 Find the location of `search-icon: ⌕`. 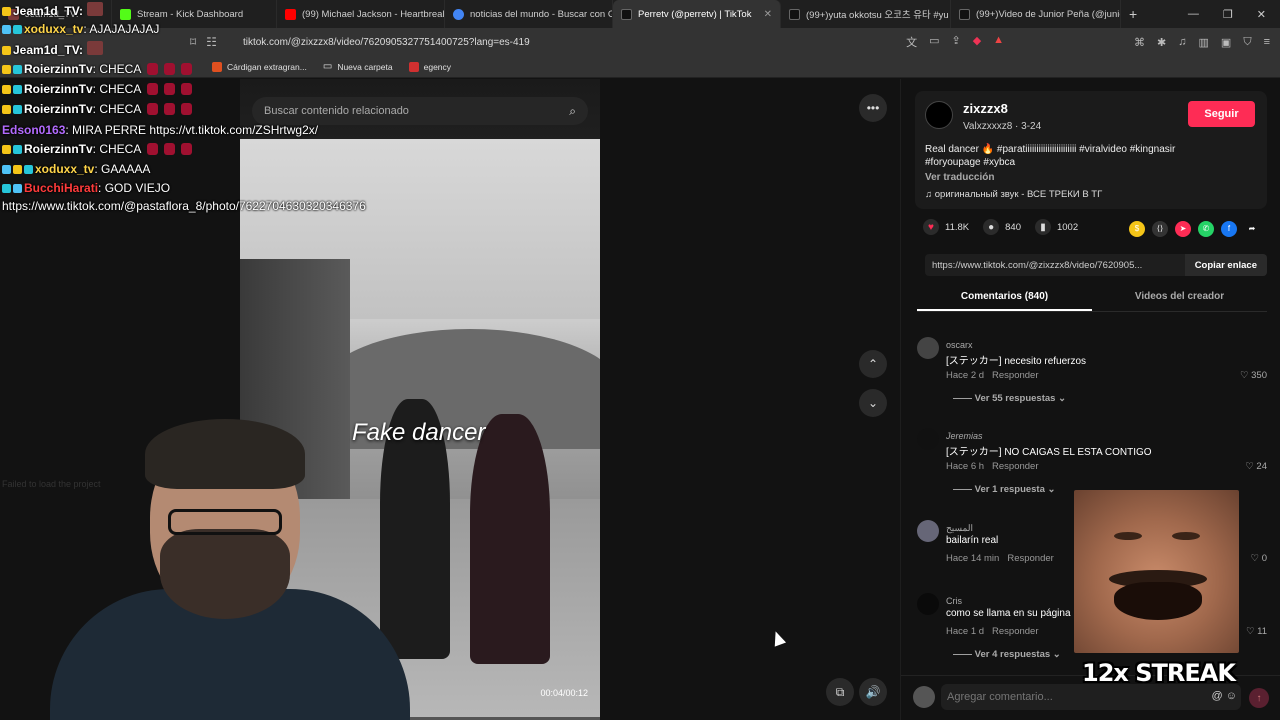

search-icon: ⌕ is located at coordinates (572, 111).